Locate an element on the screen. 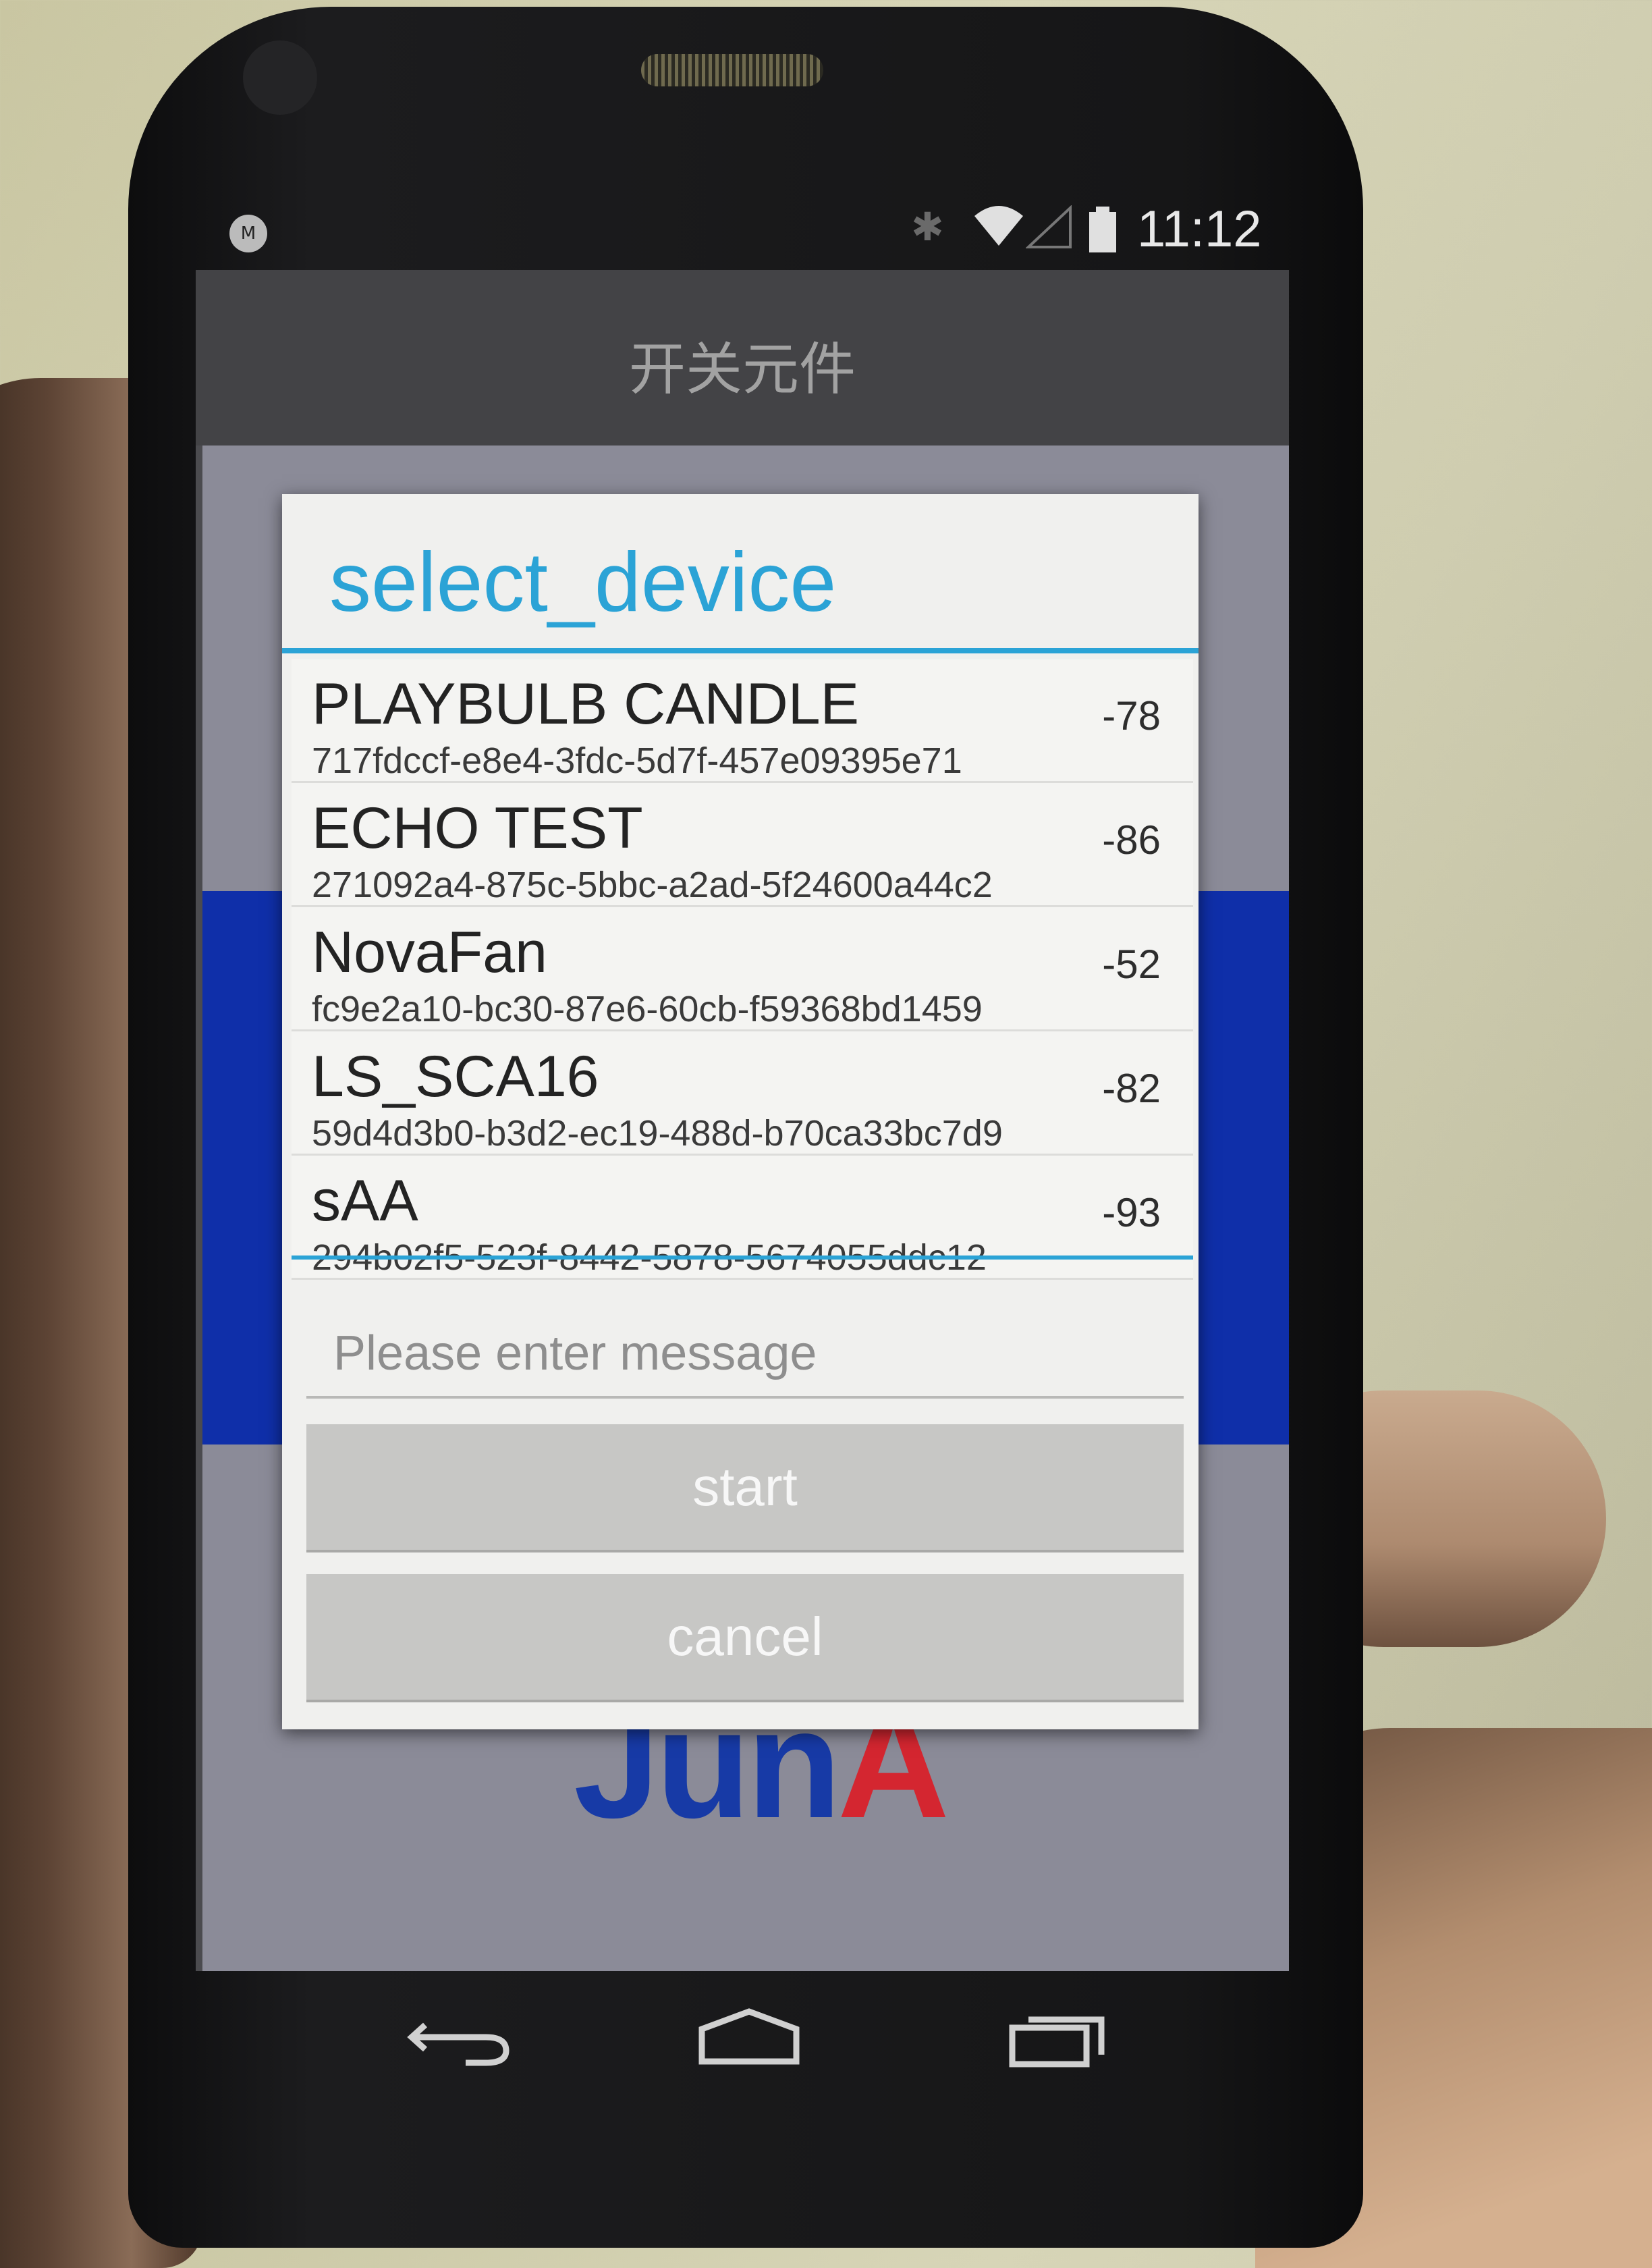  navigation-bar is located at coordinates (743, 2039).